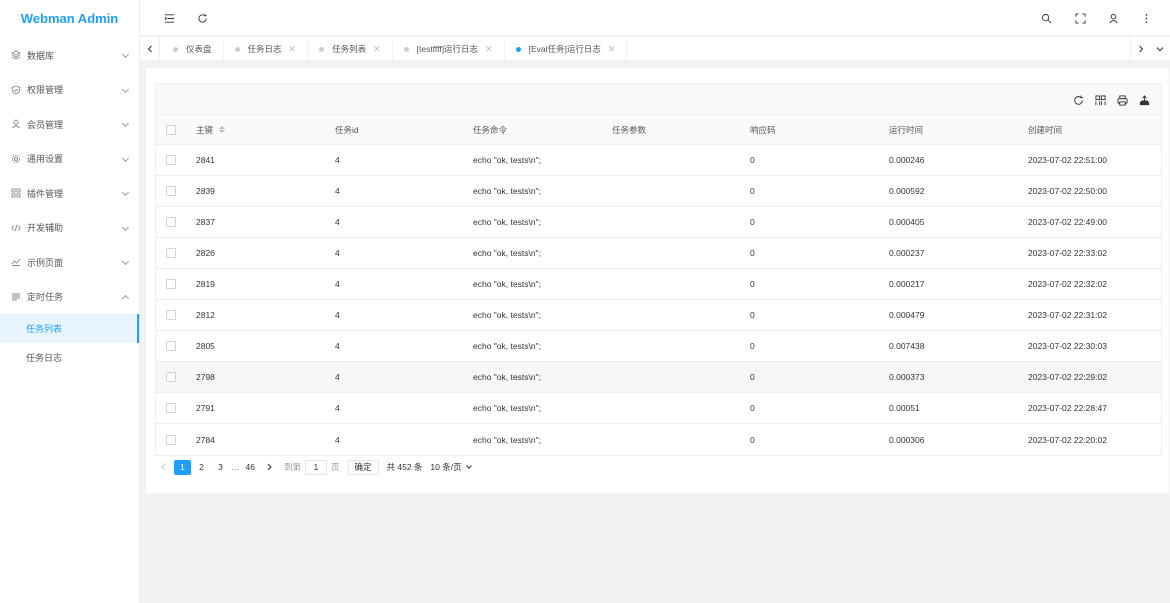 The image size is (1170, 603). I want to click on sort-icon, so click(222, 129).